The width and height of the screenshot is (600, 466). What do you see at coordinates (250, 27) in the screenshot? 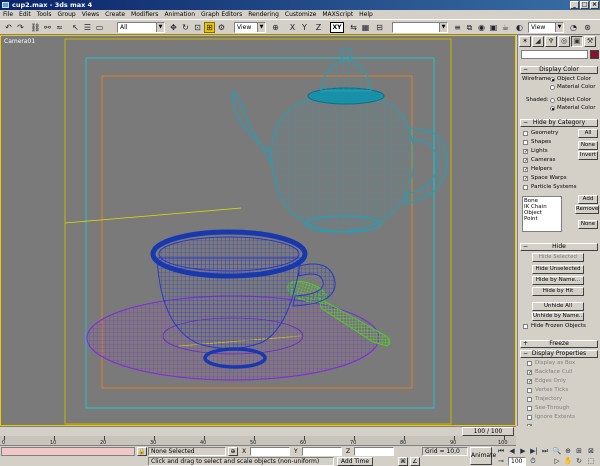
I see `ref-coord-select: View ▼` at bounding box center [250, 27].